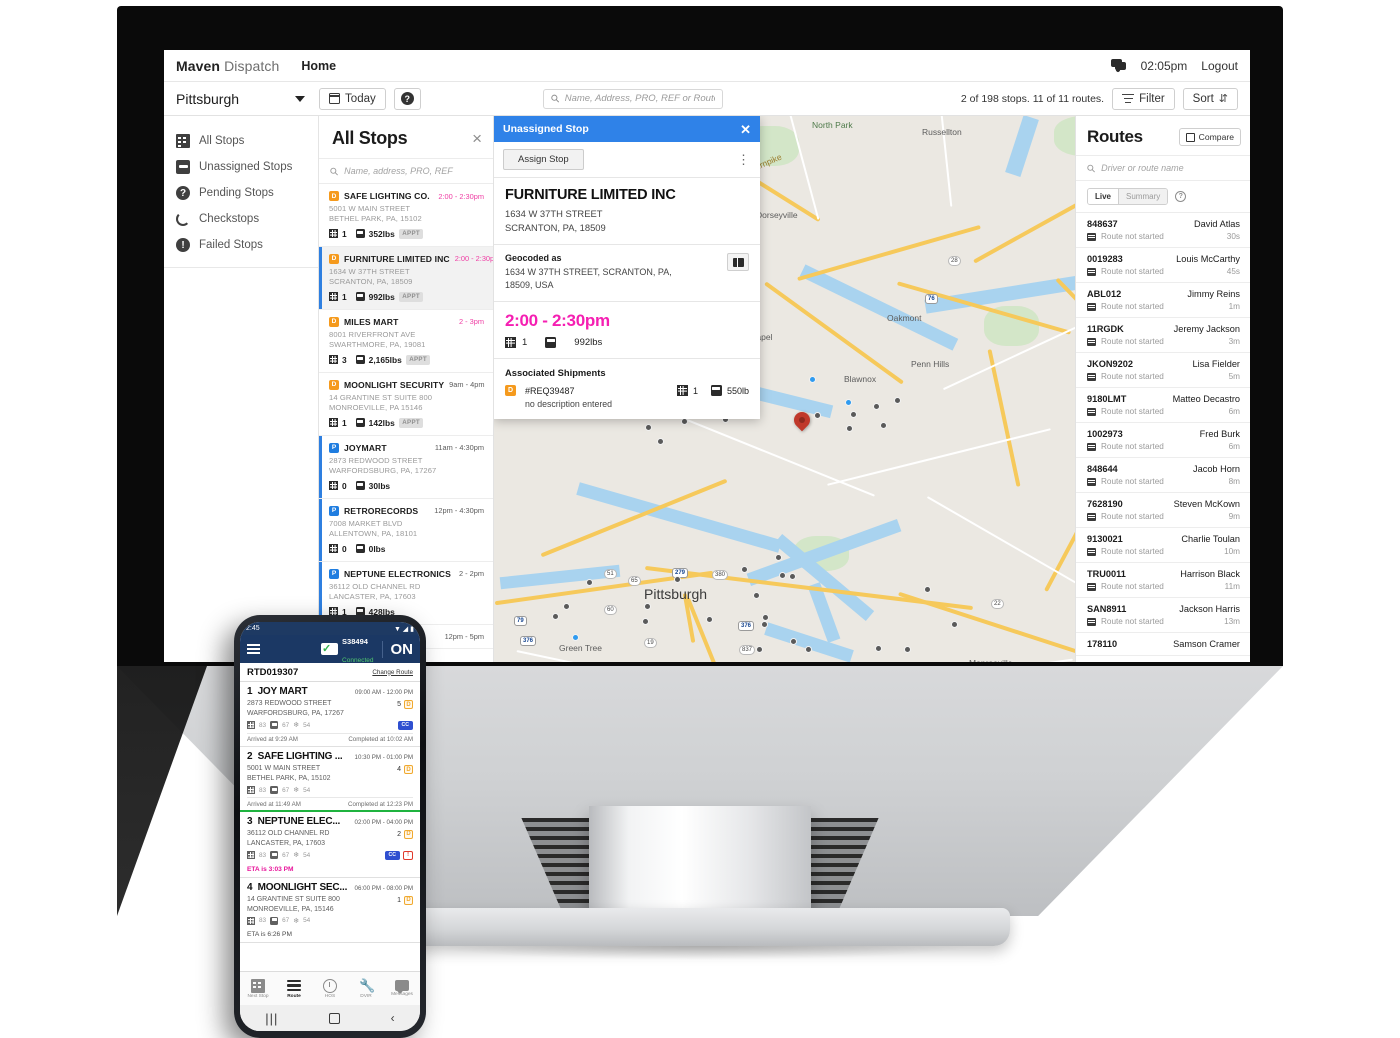 This screenshot has width=1400, height=1038. Describe the element at coordinates (1170, 168) in the screenshot. I see `routes-search-input` at that location.